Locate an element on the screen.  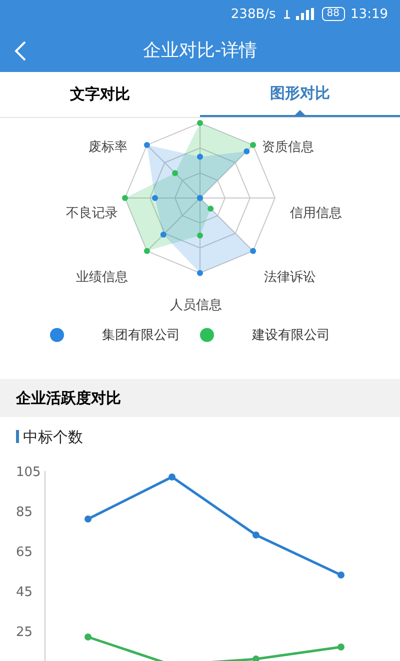
legend-label: 集团有限公司 is located at coordinates (141, 335).